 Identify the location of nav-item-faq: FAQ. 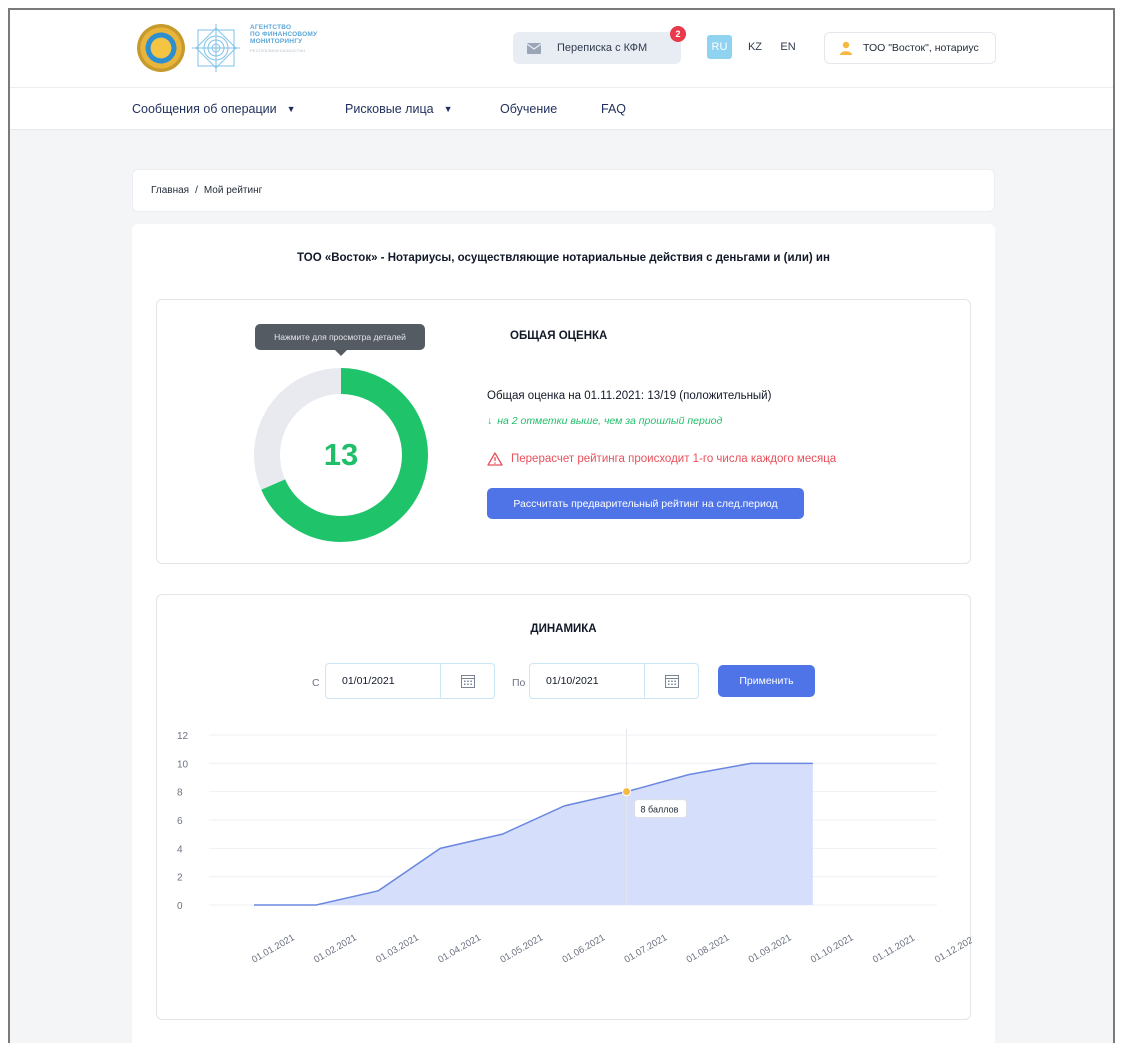
(613, 109).